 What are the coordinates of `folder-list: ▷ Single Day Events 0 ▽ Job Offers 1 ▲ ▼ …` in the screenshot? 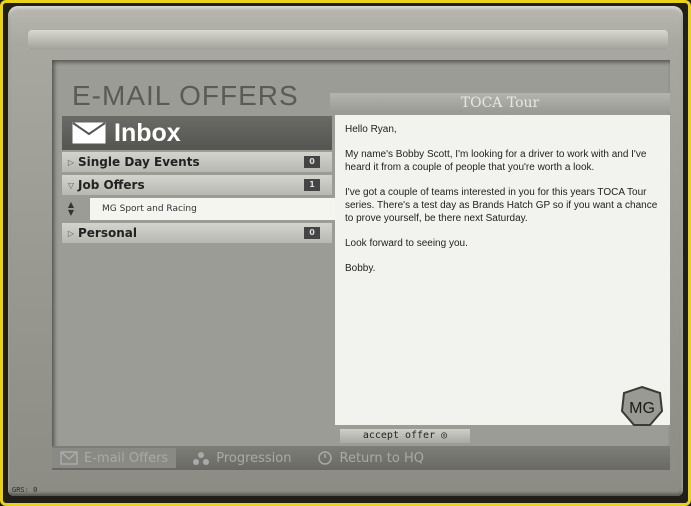 It's located at (203, 199).